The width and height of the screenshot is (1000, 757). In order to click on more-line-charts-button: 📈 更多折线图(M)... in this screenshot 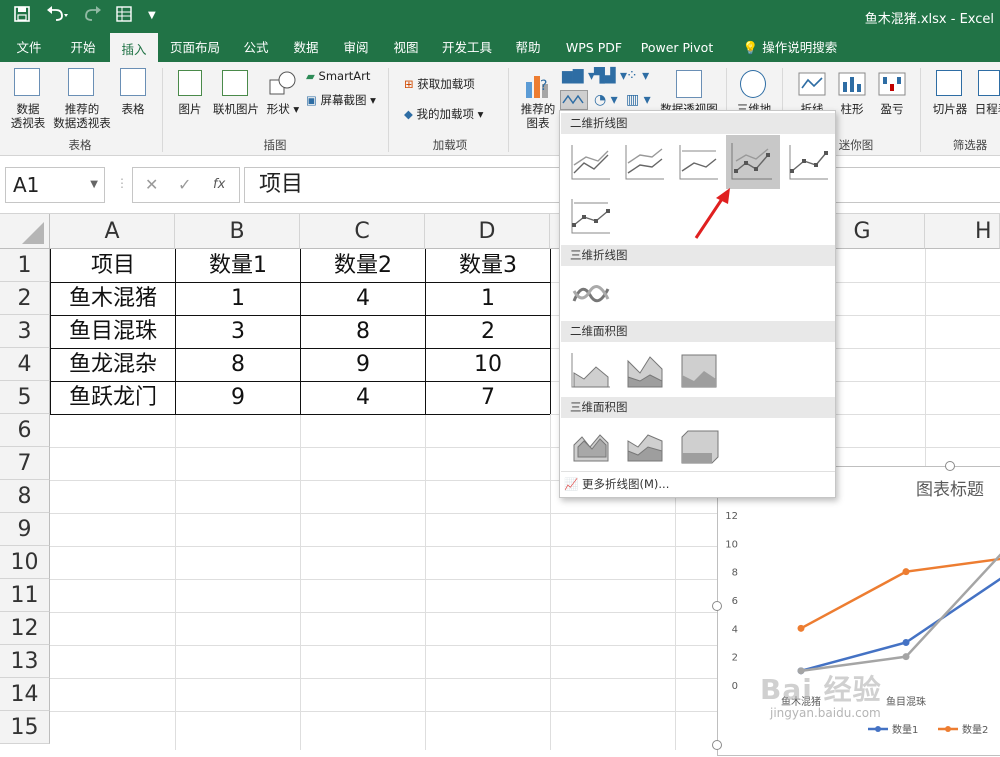, I will do `click(616, 484)`.